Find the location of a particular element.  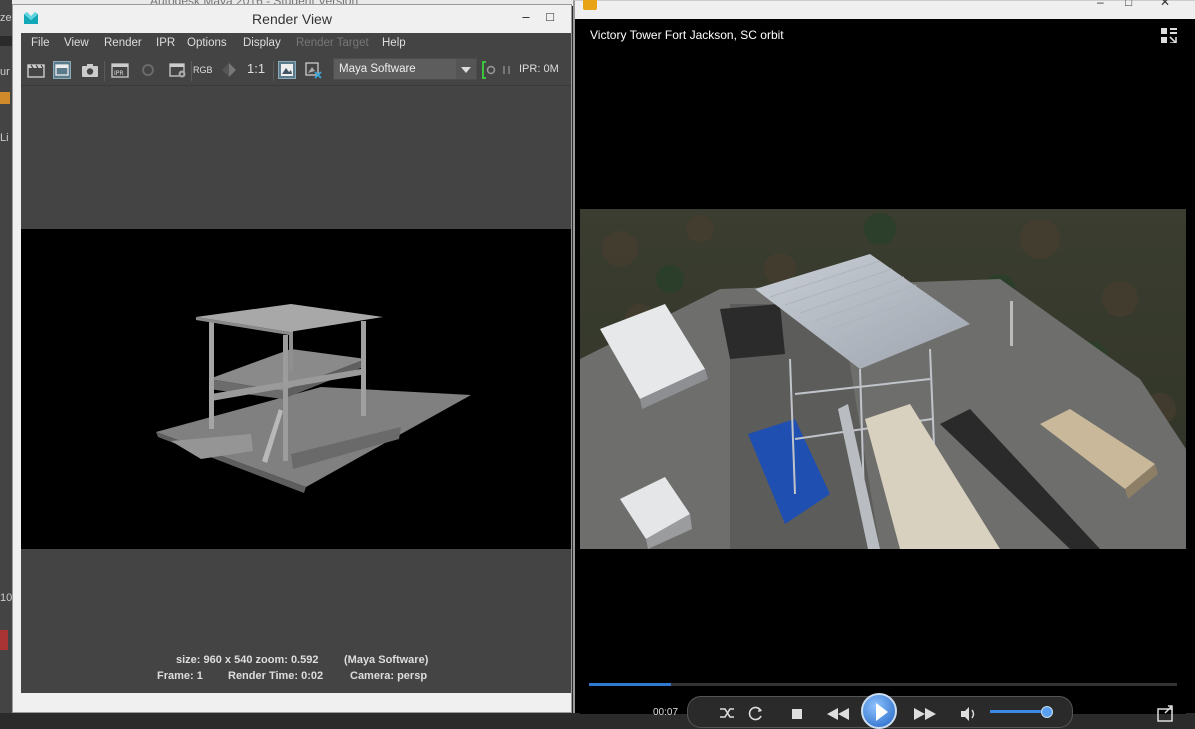

rendered-tower-model is located at coordinates (313, 398).